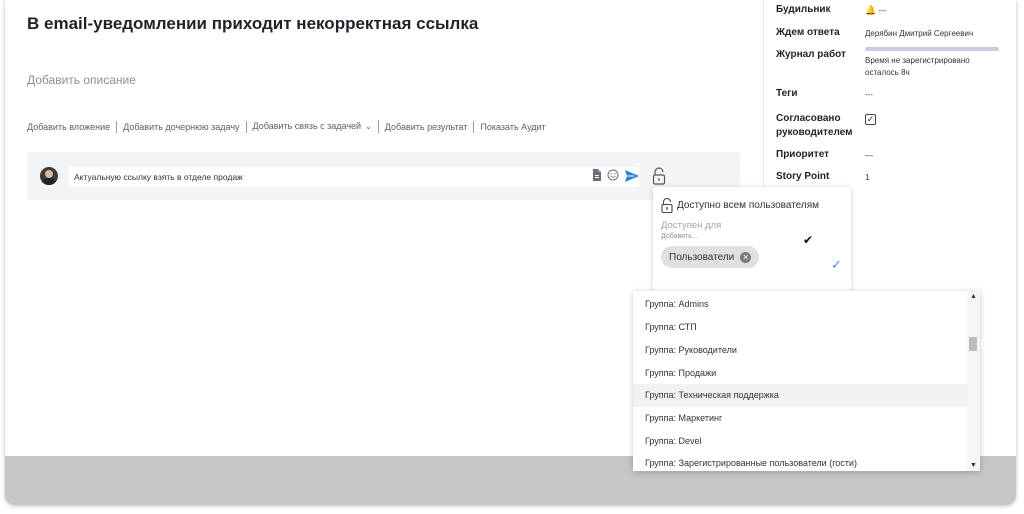 Image resolution: width=1024 pixels, height=514 pixels. What do you see at coordinates (800, 350) in the screenshot?
I see `group-option: Группа: Руководители` at bounding box center [800, 350].